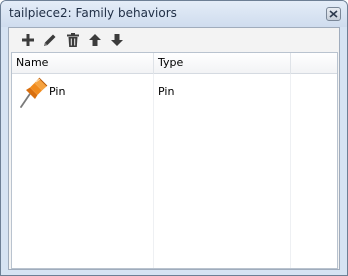 The image size is (348, 276). What do you see at coordinates (290, 63) in the screenshot?
I see `column-divider` at bounding box center [290, 63].